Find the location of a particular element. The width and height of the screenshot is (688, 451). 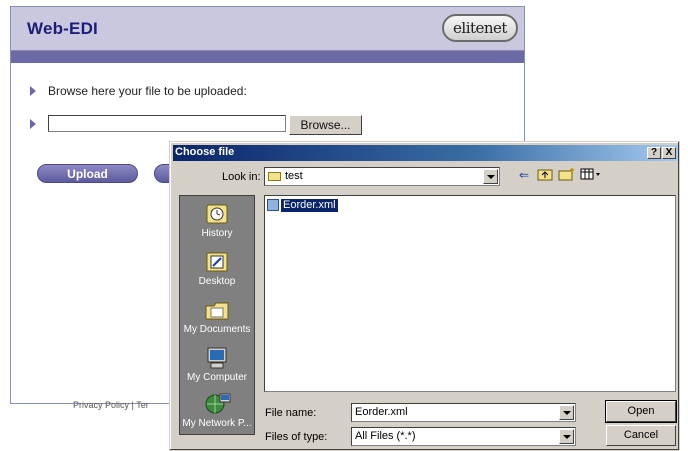

close-button: X is located at coordinates (669, 153).